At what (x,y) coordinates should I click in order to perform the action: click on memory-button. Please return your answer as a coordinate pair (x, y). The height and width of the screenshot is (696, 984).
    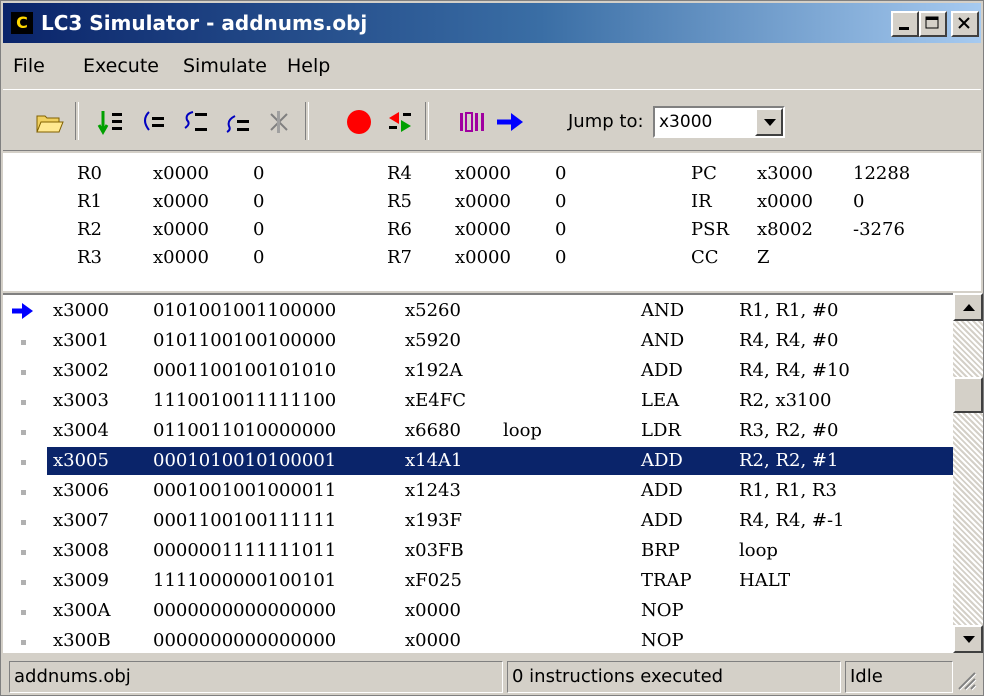
    Looking at the image, I should click on (471, 121).